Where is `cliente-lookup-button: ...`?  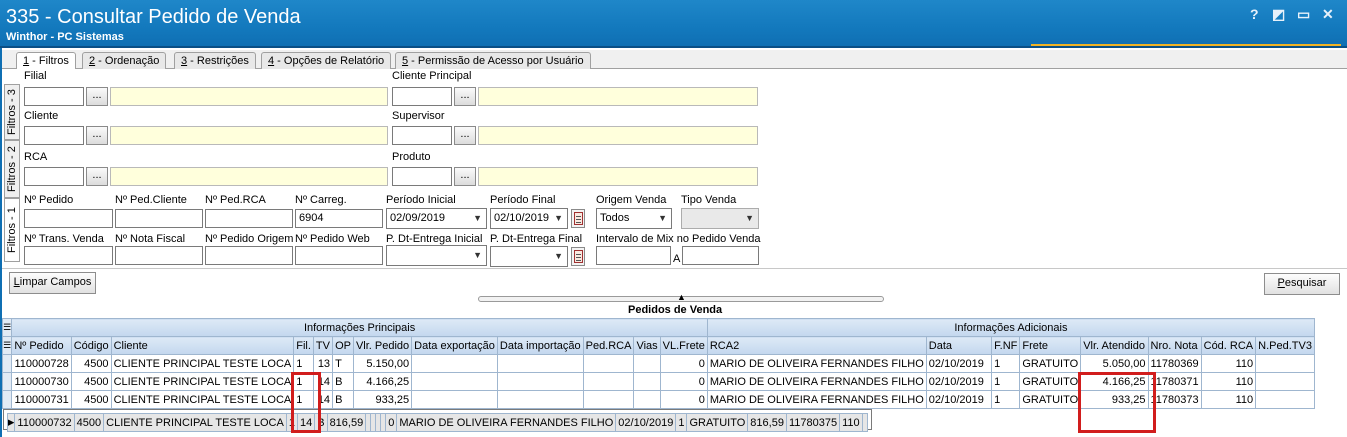 cliente-lookup-button: ... is located at coordinates (97, 135).